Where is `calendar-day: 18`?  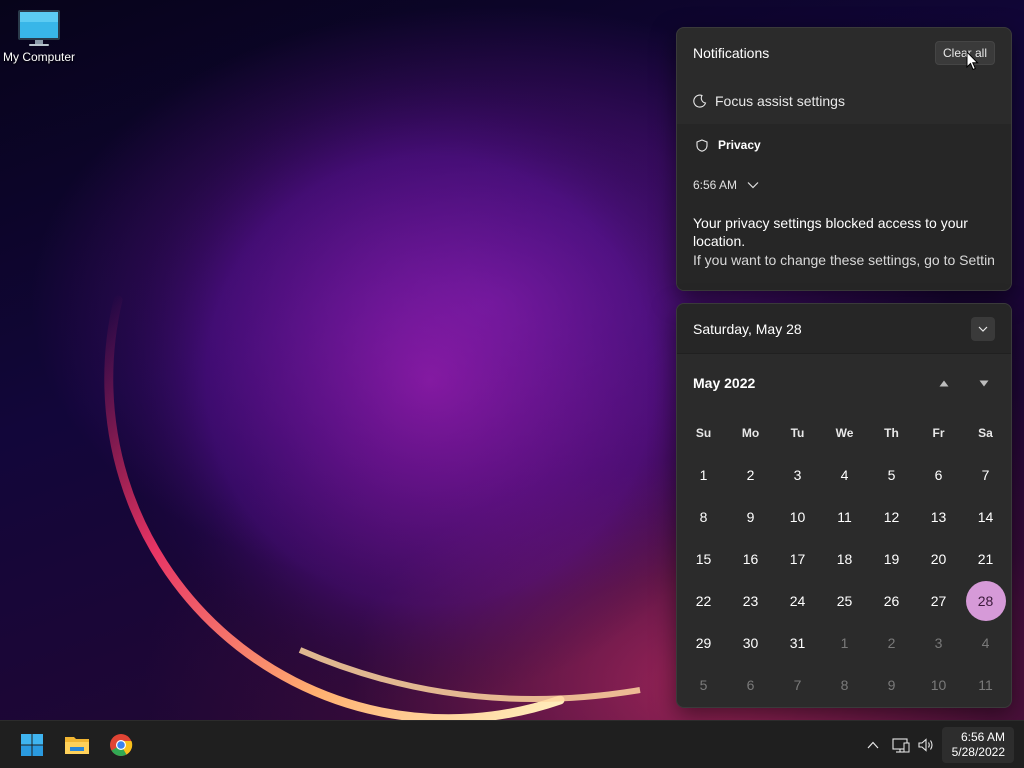 calendar-day: 18 is located at coordinates (844, 559).